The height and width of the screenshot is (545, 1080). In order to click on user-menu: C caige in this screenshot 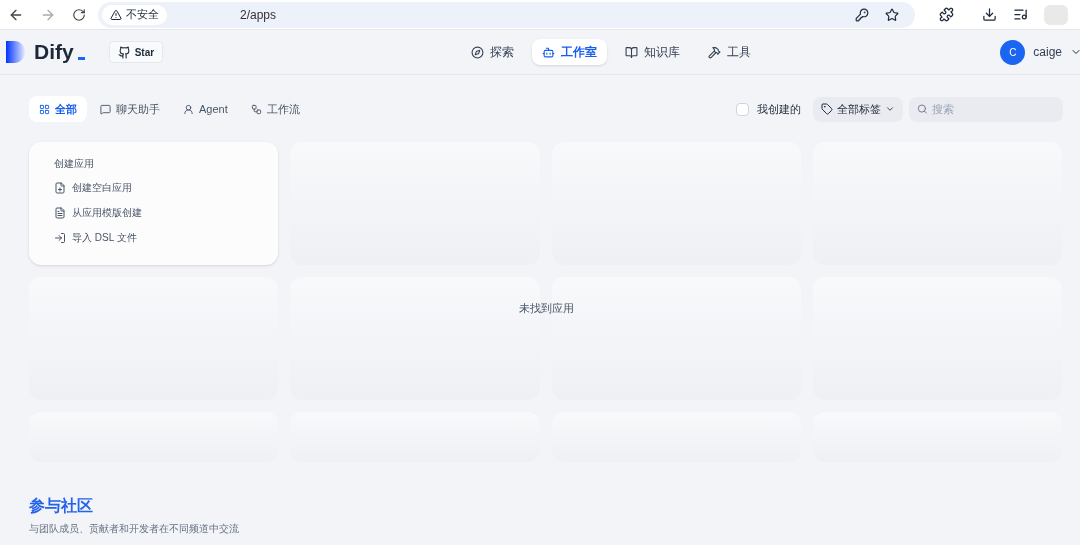, I will do `click(1040, 52)`.